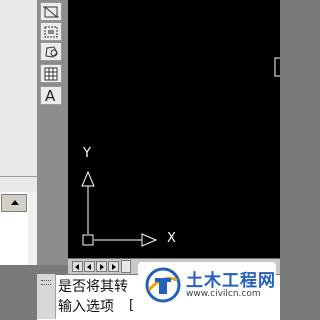  I want to click on scroll-up-button, so click(14, 203).